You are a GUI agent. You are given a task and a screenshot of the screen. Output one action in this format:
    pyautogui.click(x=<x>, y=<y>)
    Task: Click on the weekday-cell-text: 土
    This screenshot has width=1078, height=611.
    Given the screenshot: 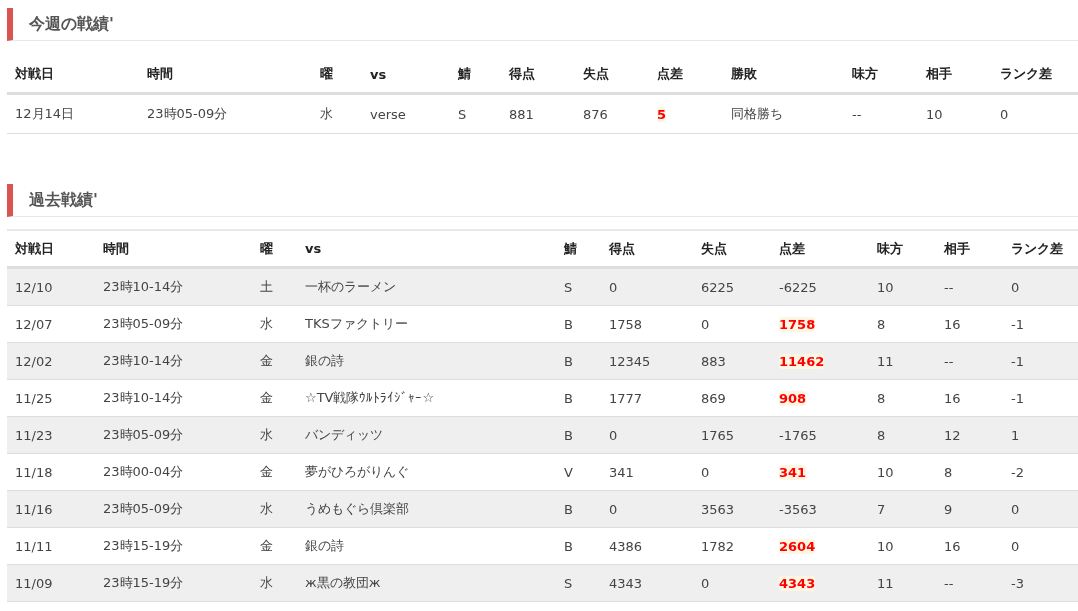 What is the action you would take?
    pyautogui.click(x=266, y=287)
    